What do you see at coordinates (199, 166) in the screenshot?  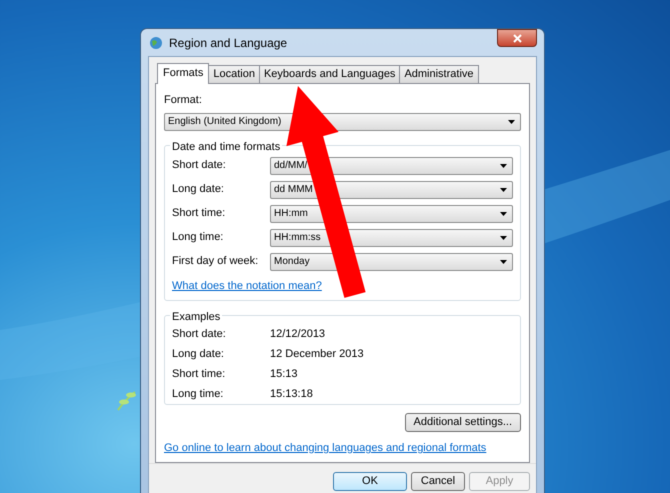 I see `field-label: Short date:` at bounding box center [199, 166].